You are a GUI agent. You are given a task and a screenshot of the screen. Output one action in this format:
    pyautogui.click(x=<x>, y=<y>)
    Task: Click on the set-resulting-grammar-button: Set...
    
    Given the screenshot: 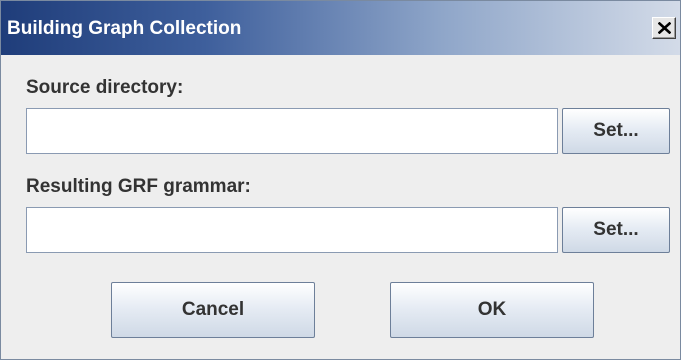 What is the action you would take?
    pyautogui.click(x=616, y=230)
    